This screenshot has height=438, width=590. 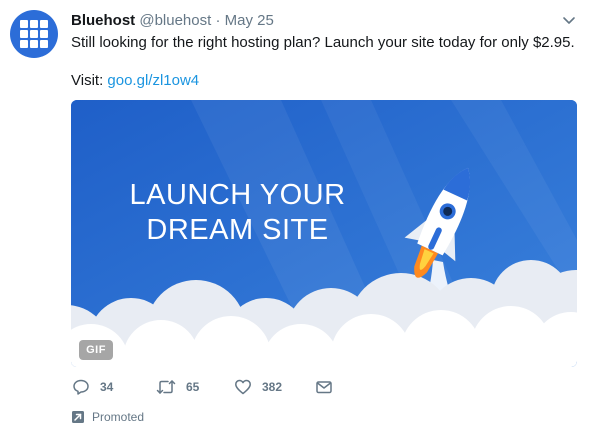 What do you see at coordinates (243, 387) in the screenshot?
I see `heart-icon` at bounding box center [243, 387].